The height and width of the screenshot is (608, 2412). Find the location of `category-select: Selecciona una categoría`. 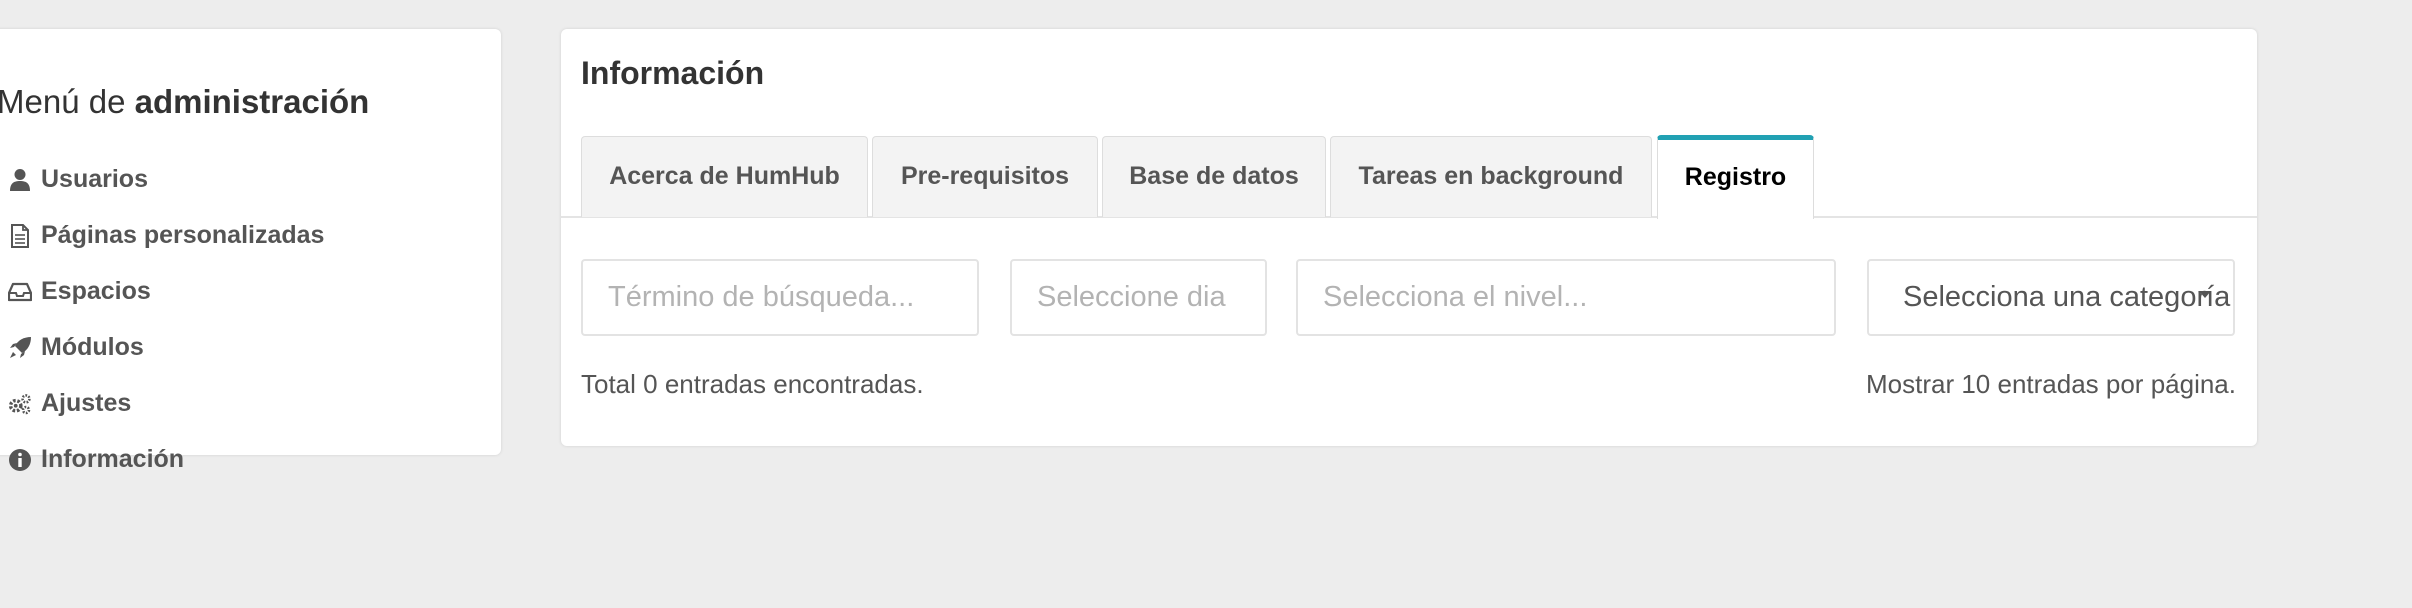

category-select: Selecciona una categoría is located at coordinates (2051, 297).